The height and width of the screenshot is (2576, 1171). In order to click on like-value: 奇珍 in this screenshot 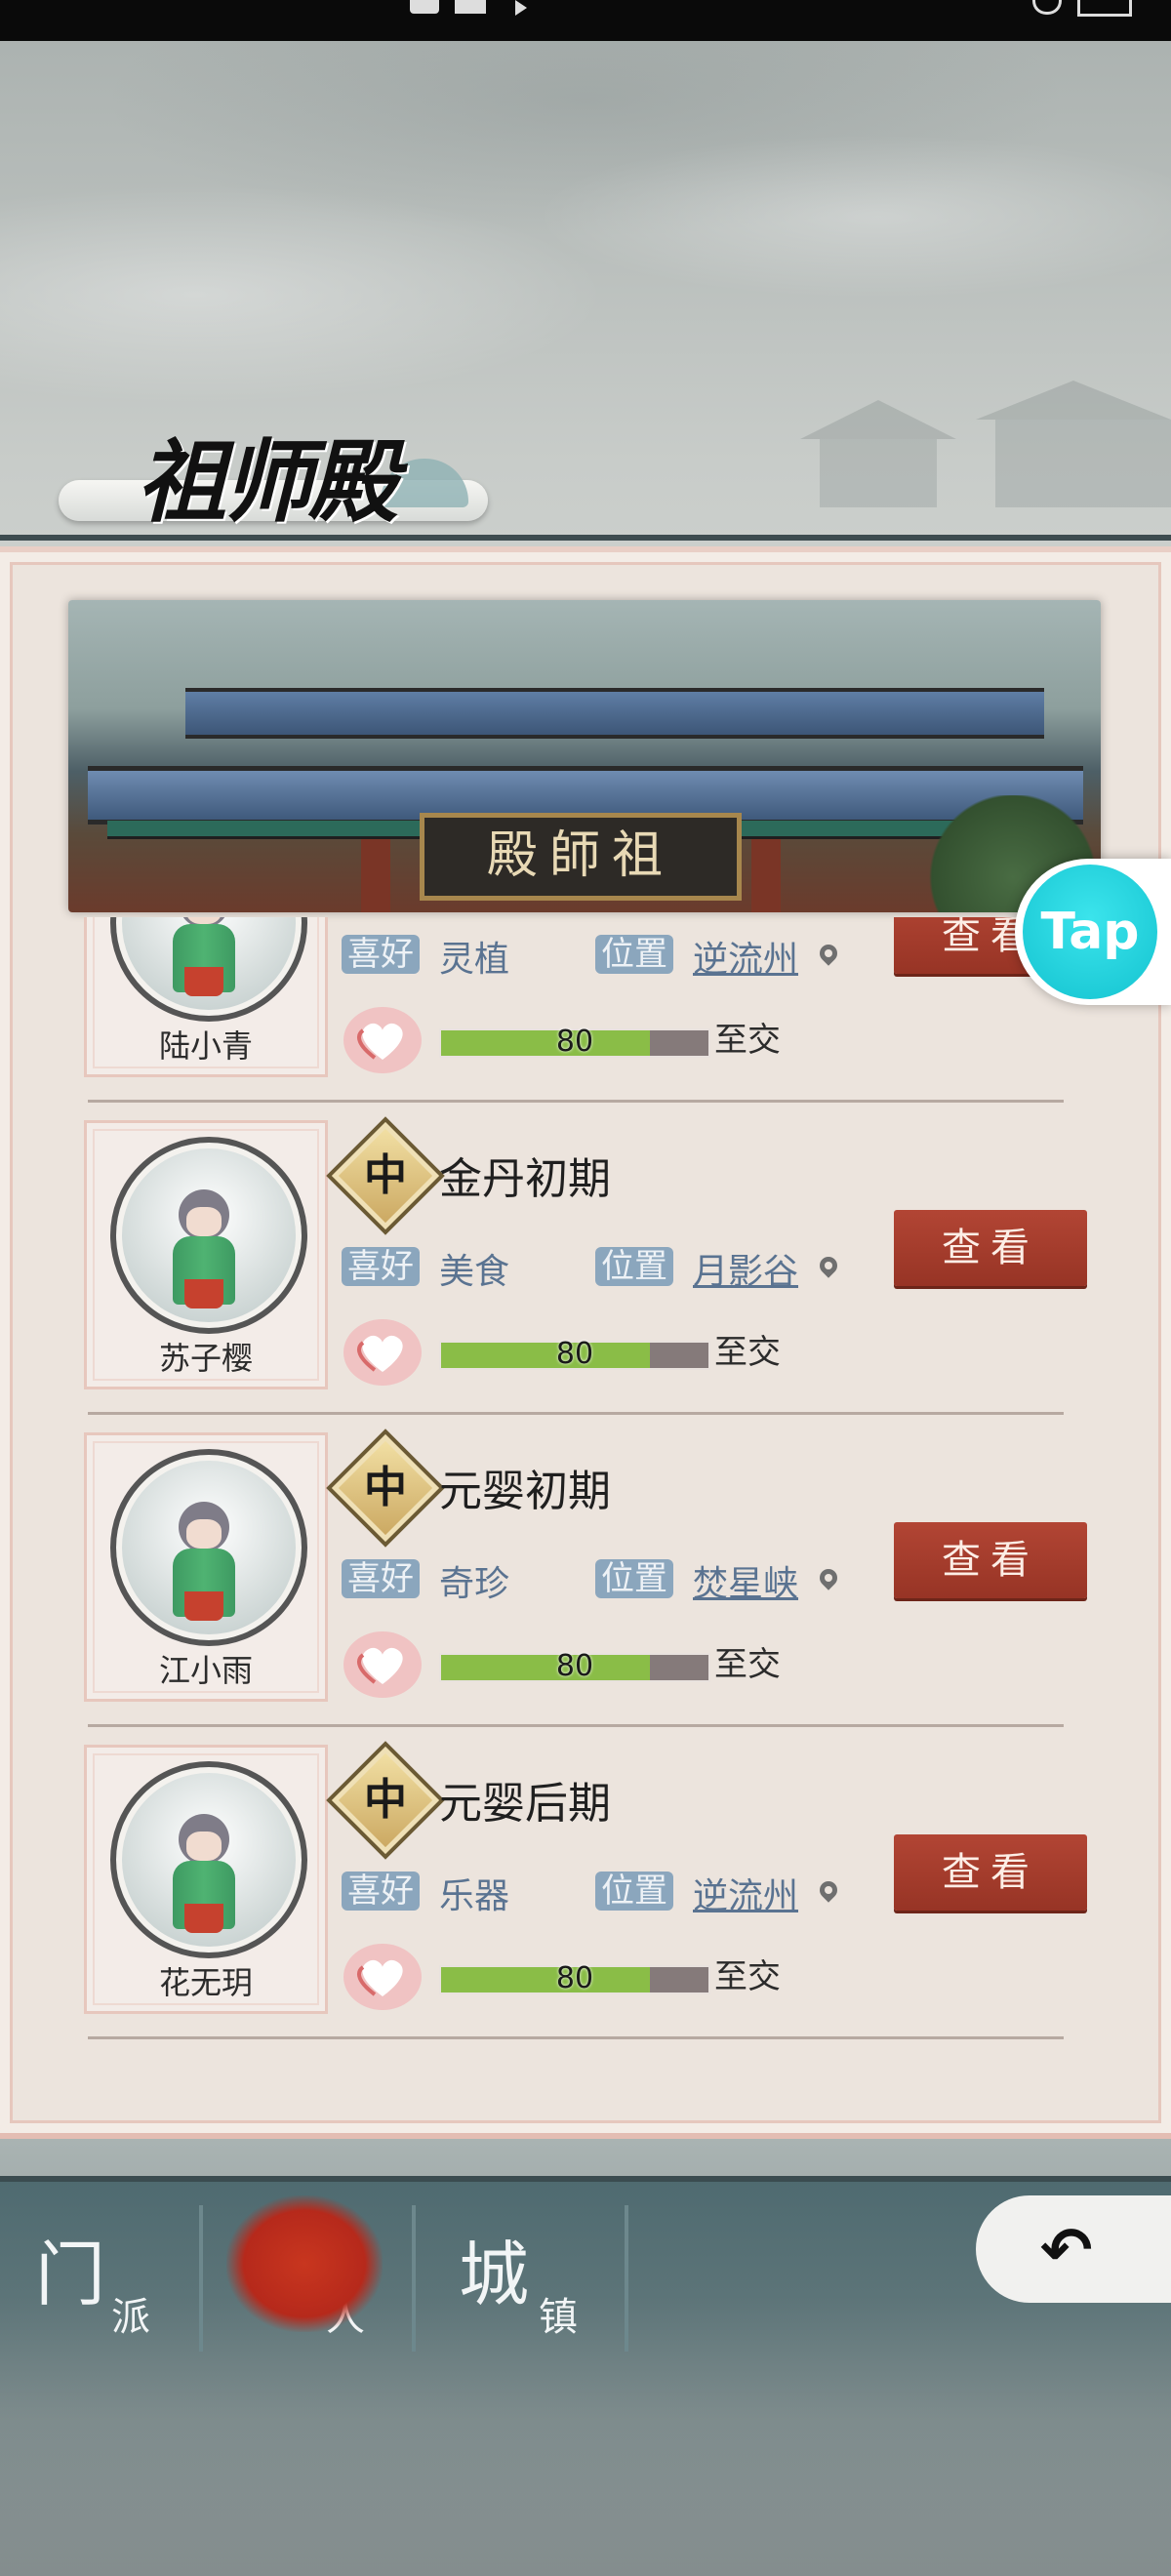, I will do `click(474, 1584)`.